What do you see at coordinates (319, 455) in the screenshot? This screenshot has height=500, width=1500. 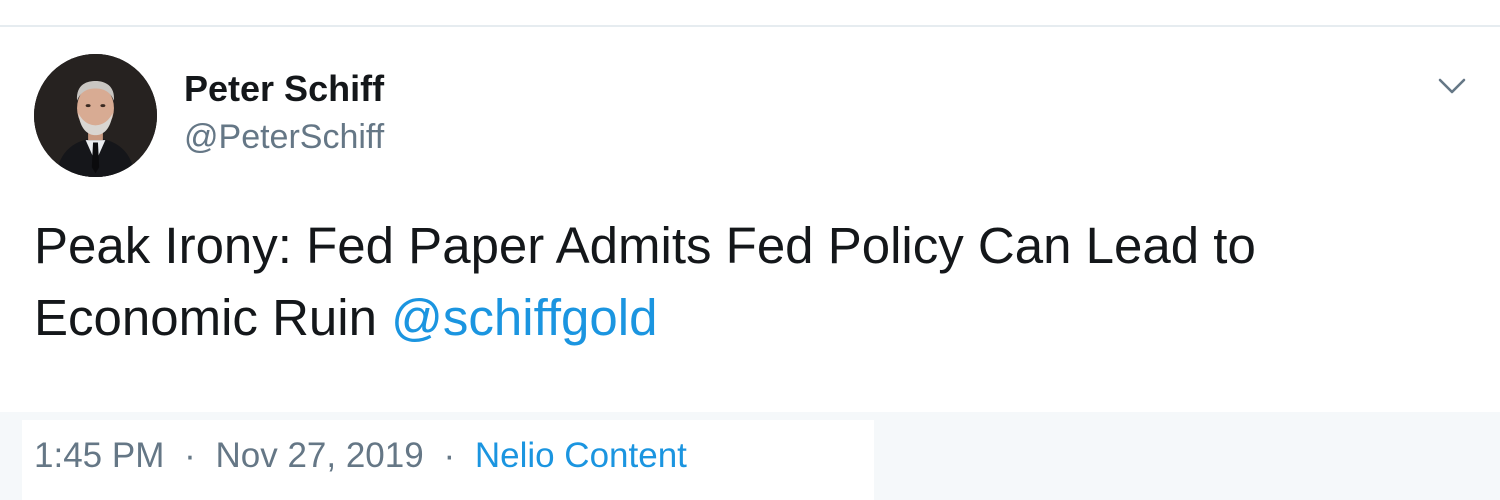 I see `tweet-date: Nov 27, 2019` at bounding box center [319, 455].